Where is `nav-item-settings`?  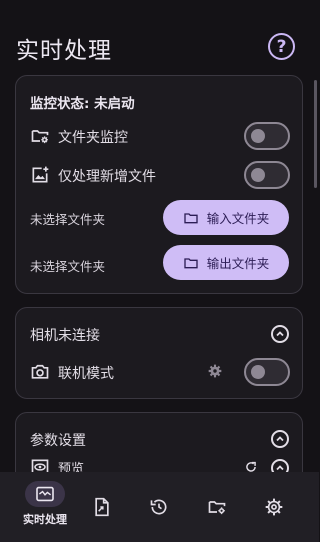 nav-item-settings is located at coordinates (274, 507).